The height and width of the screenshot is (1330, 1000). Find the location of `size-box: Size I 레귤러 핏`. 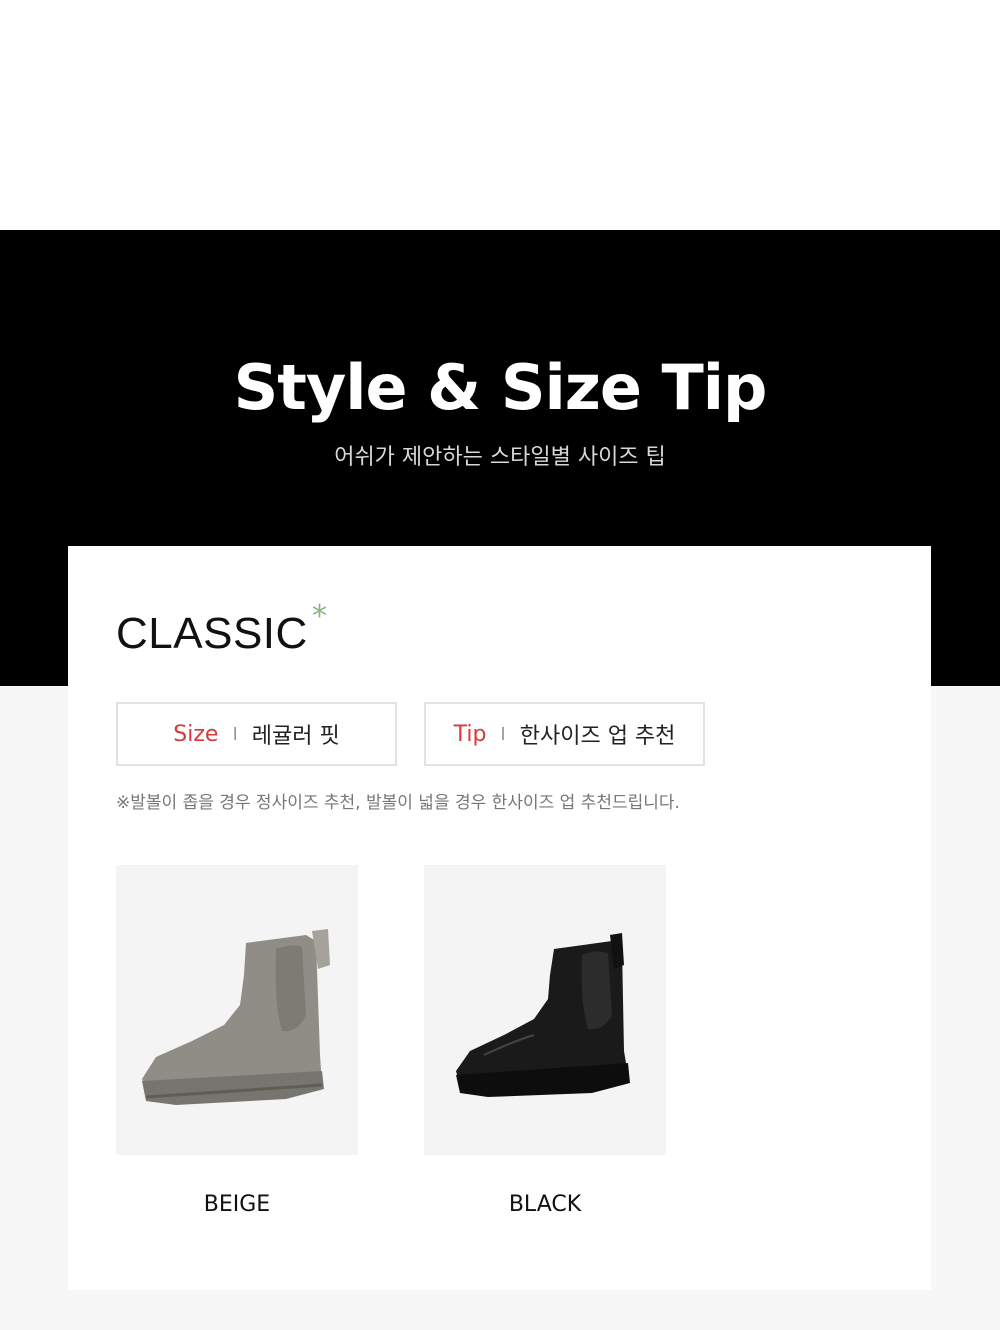

size-box: Size I 레귤러 핏 is located at coordinates (256, 734).